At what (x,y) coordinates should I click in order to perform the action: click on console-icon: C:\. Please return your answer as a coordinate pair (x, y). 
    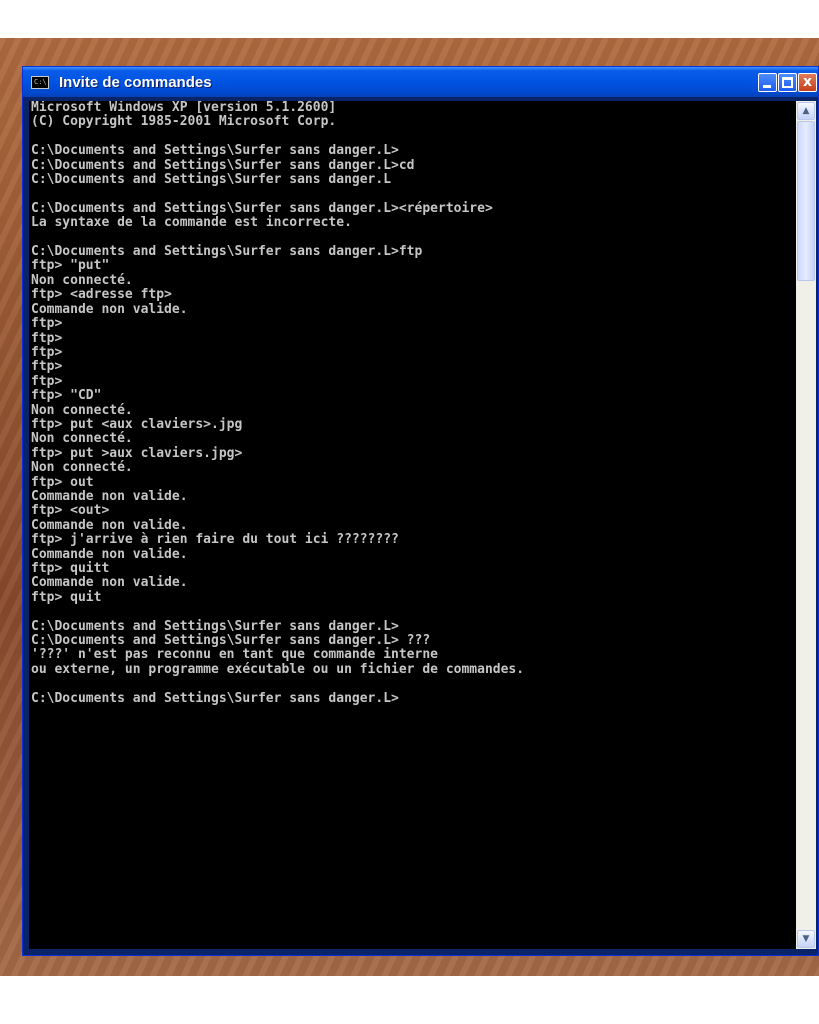
    Looking at the image, I should click on (40, 82).